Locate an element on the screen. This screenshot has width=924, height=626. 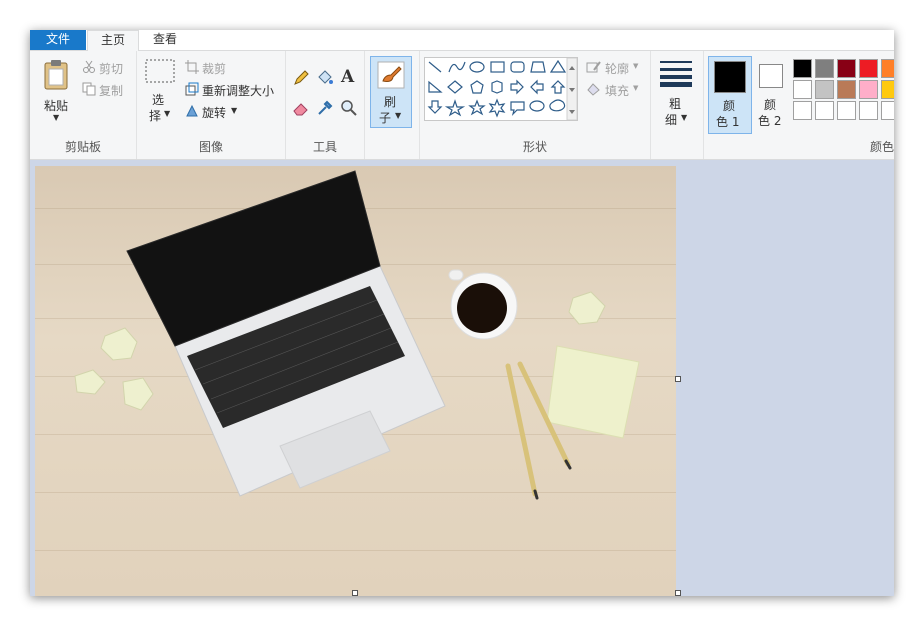
right-triangle-shape-icon is located at coordinates (435, 86).